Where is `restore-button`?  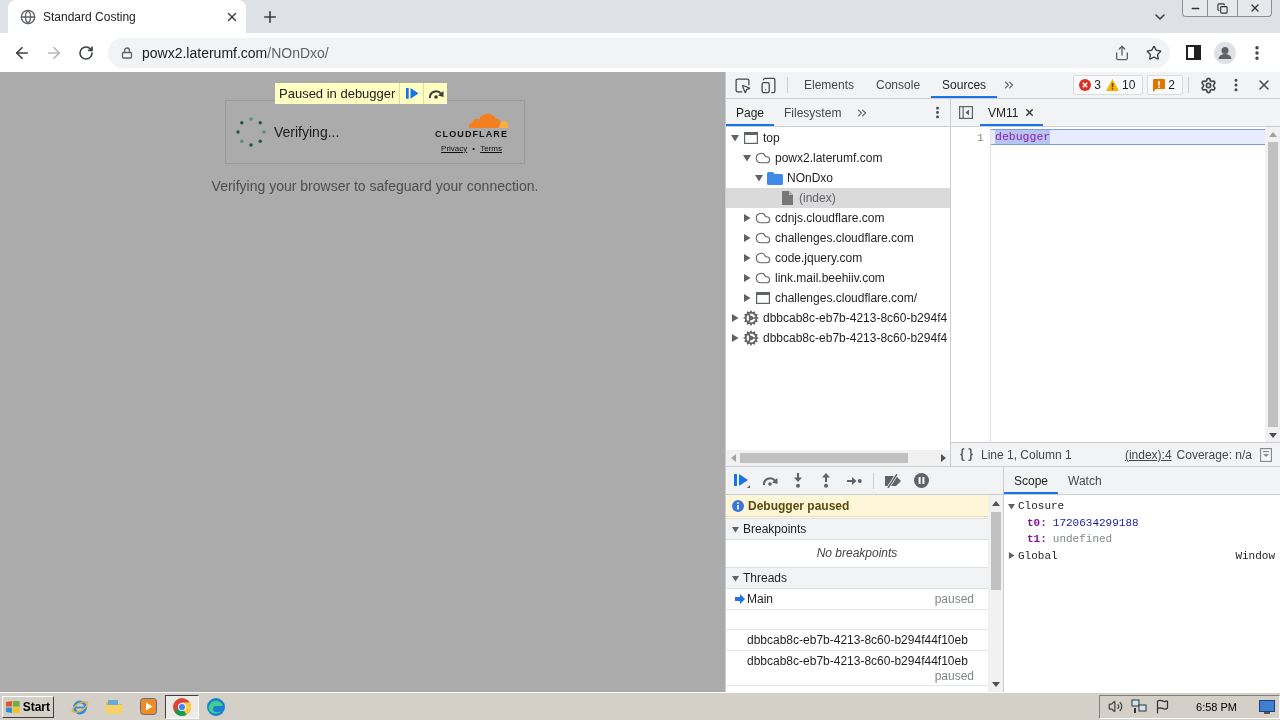 restore-button is located at coordinates (1223, 8).